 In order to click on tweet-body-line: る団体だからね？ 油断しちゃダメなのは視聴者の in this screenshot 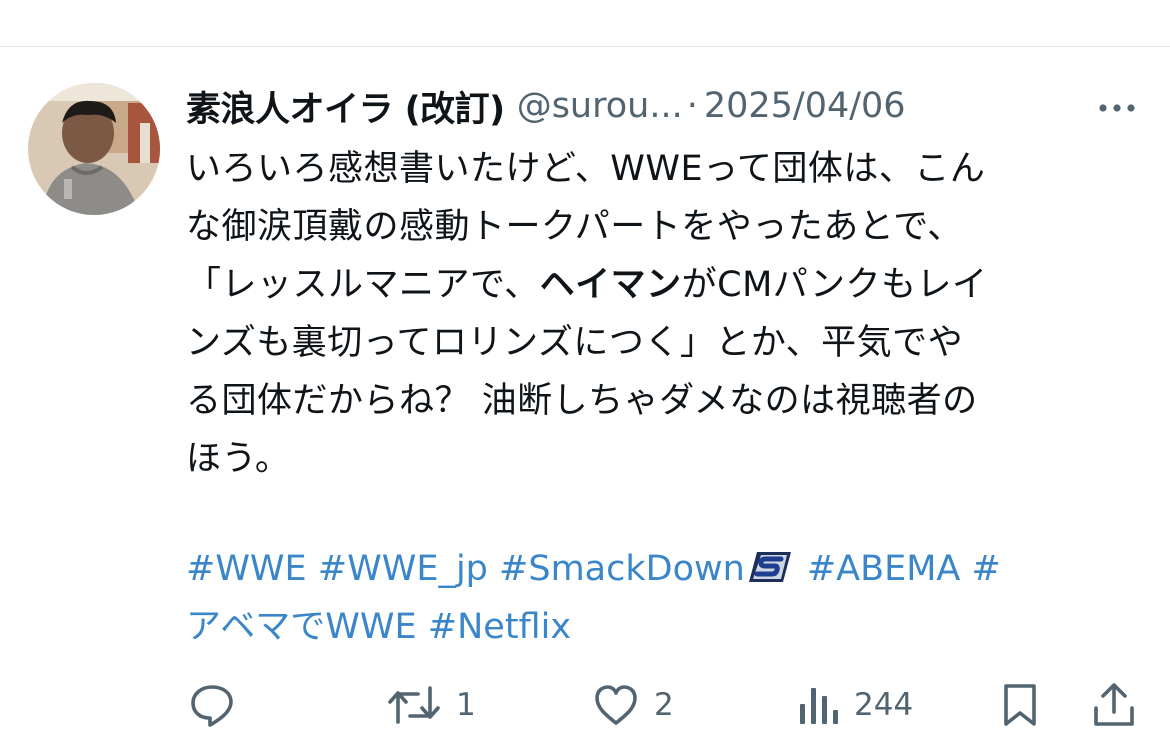, I will do `click(582, 401)`.